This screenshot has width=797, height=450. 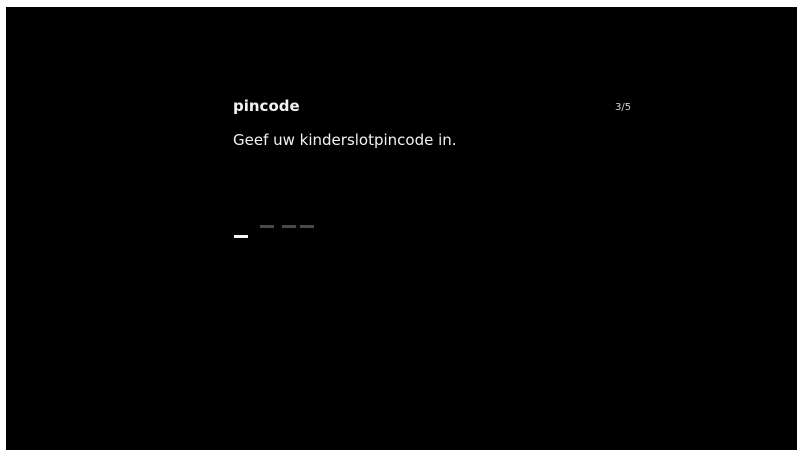 I want to click on step-counter: 3/5, so click(x=623, y=107).